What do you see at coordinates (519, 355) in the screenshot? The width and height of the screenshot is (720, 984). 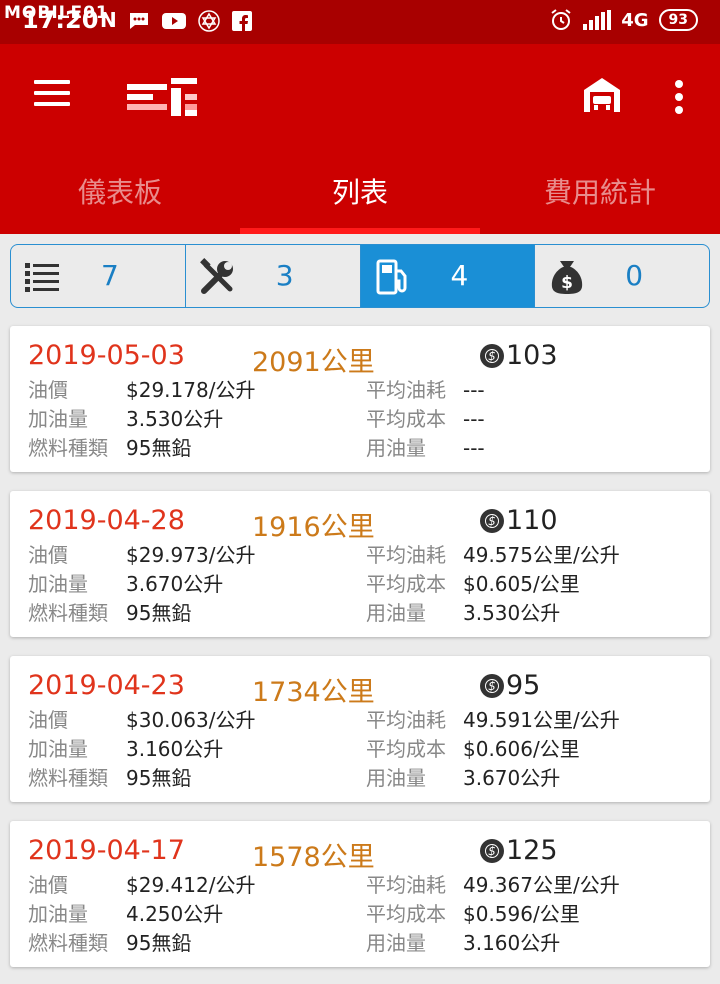 I see `record-cost: 103` at bounding box center [519, 355].